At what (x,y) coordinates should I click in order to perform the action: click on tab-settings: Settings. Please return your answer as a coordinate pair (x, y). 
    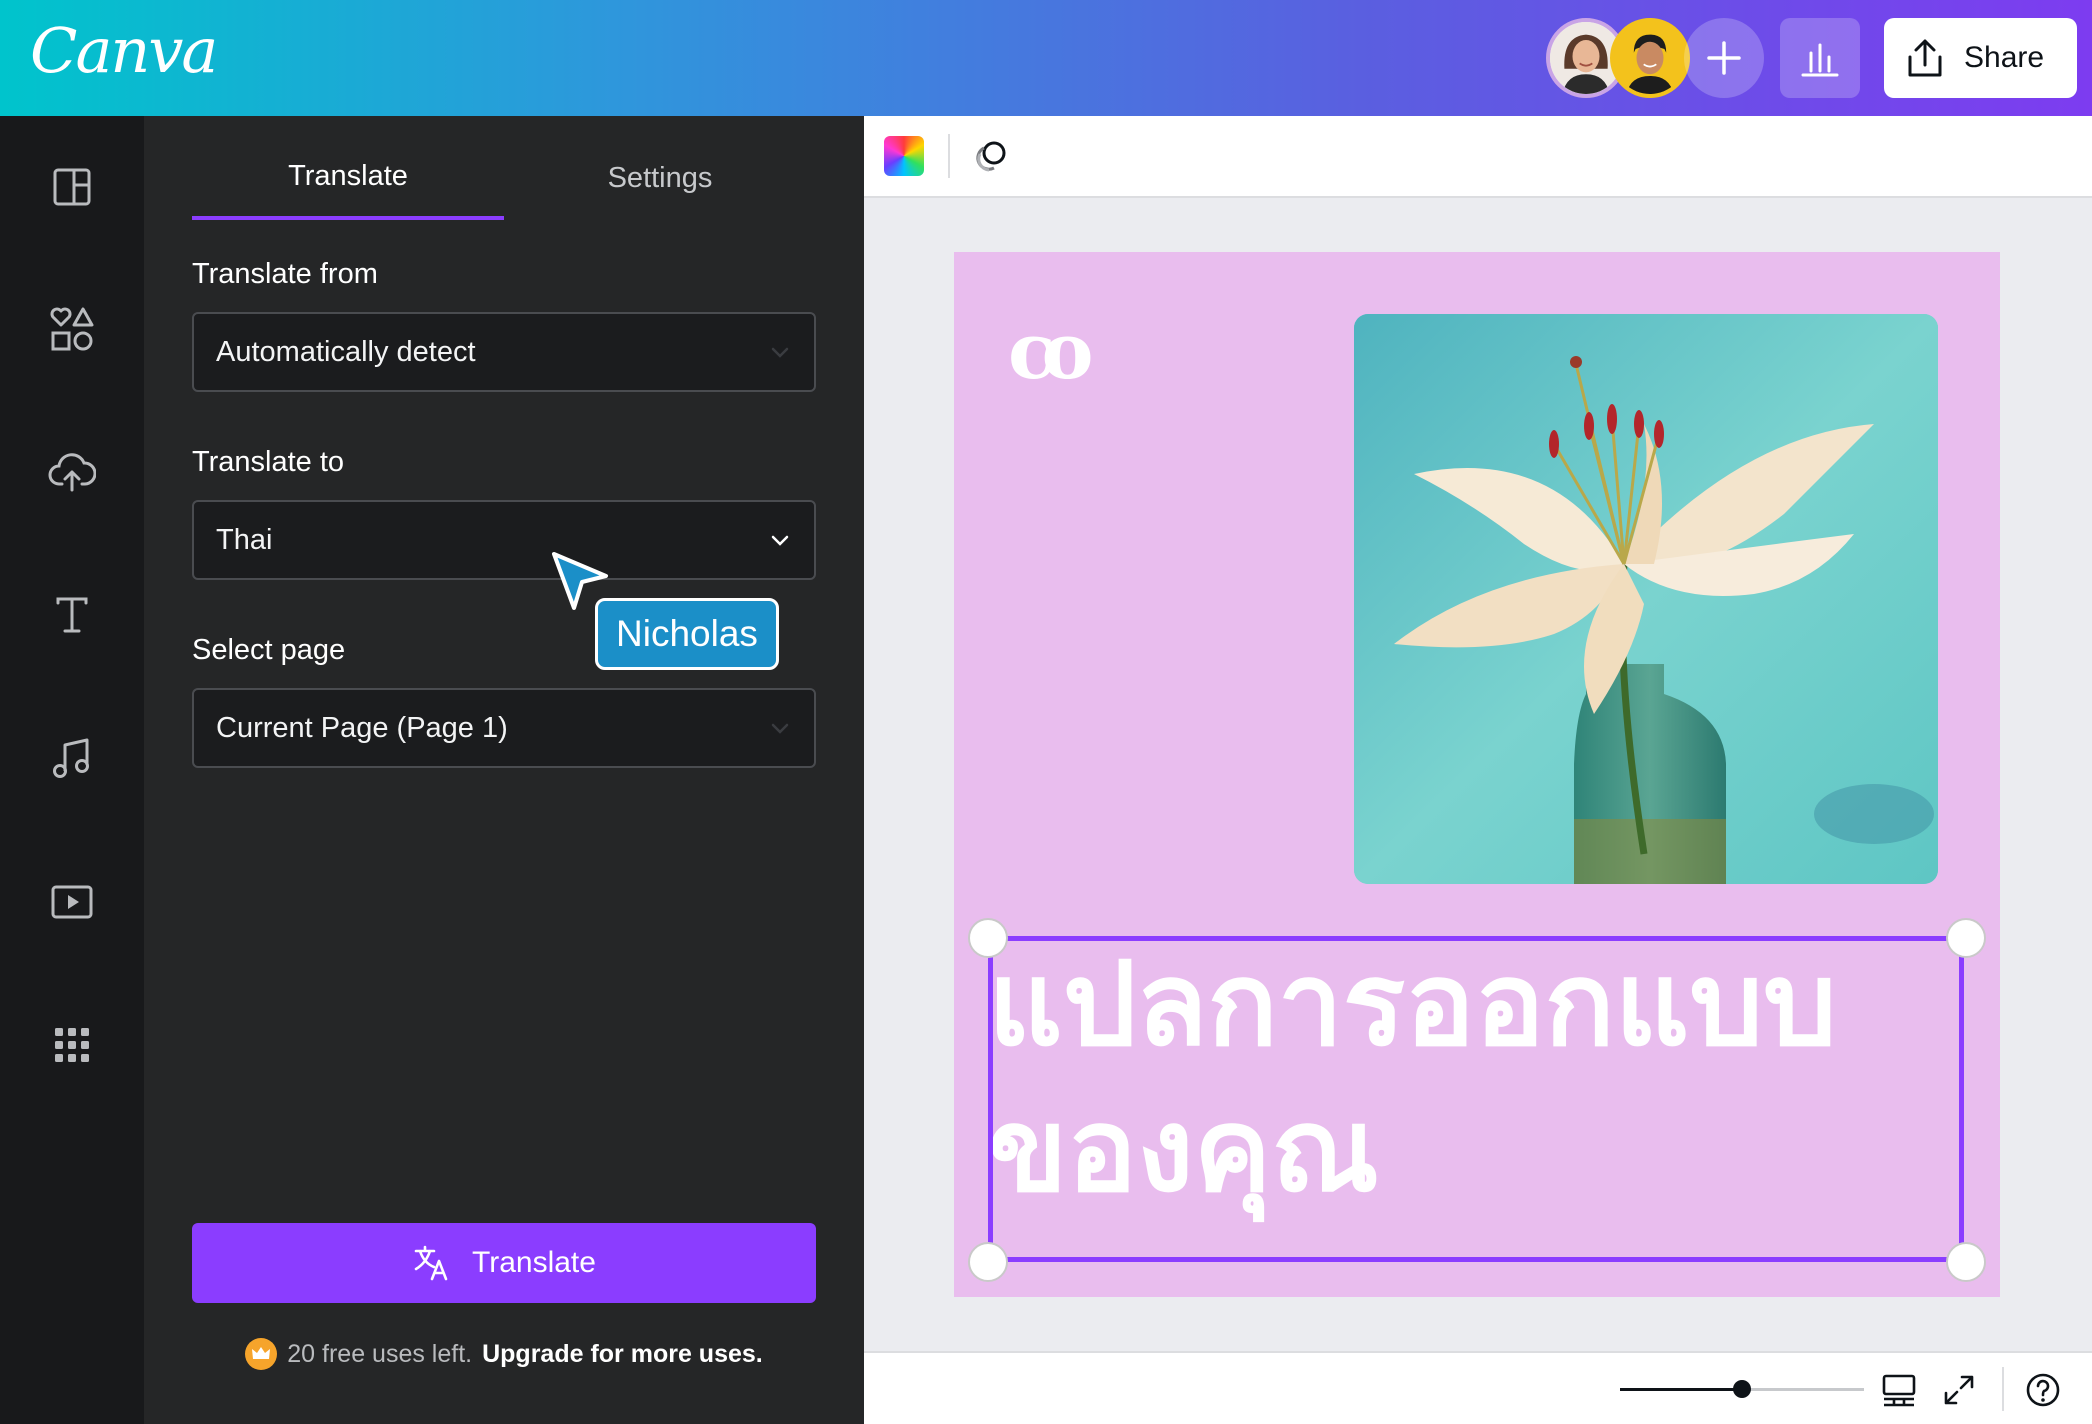
    Looking at the image, I should click on (660, 178).